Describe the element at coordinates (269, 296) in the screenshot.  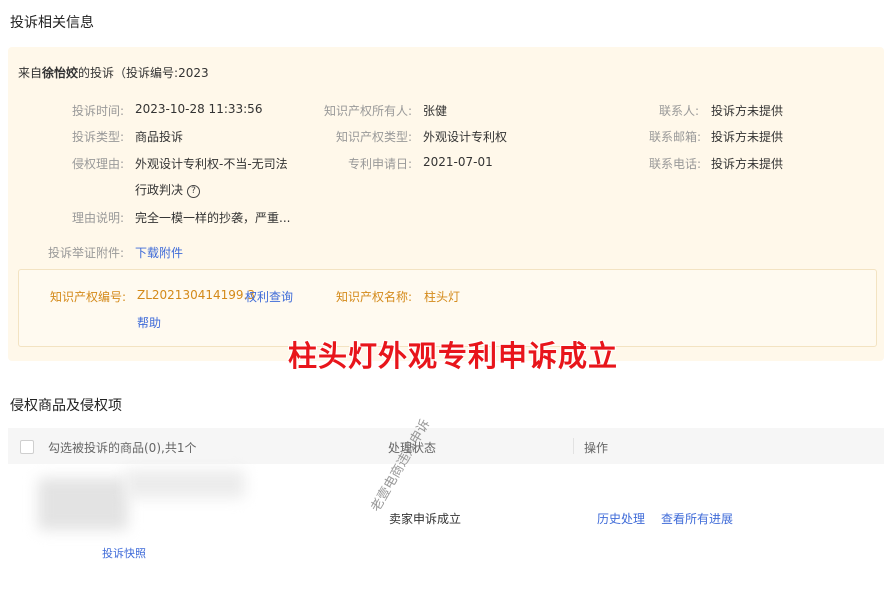
I see `rights-query-link: 权利查询` at that location.